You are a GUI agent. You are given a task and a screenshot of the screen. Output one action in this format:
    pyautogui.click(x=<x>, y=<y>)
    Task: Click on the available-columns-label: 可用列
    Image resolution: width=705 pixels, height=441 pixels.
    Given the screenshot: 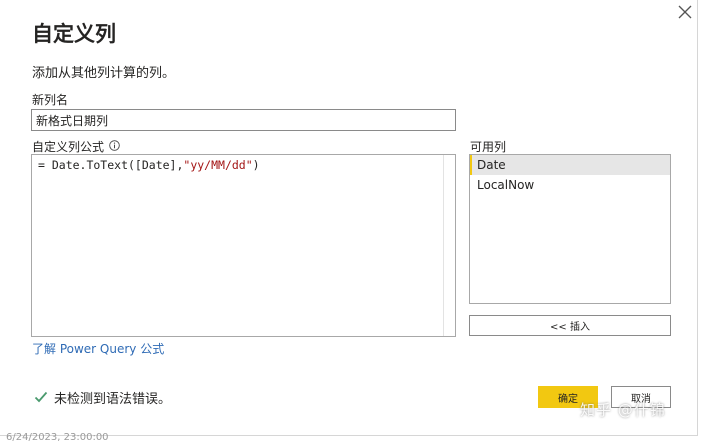 What is the action you would take?
    pyautogui.click(x=488, y=147)
    